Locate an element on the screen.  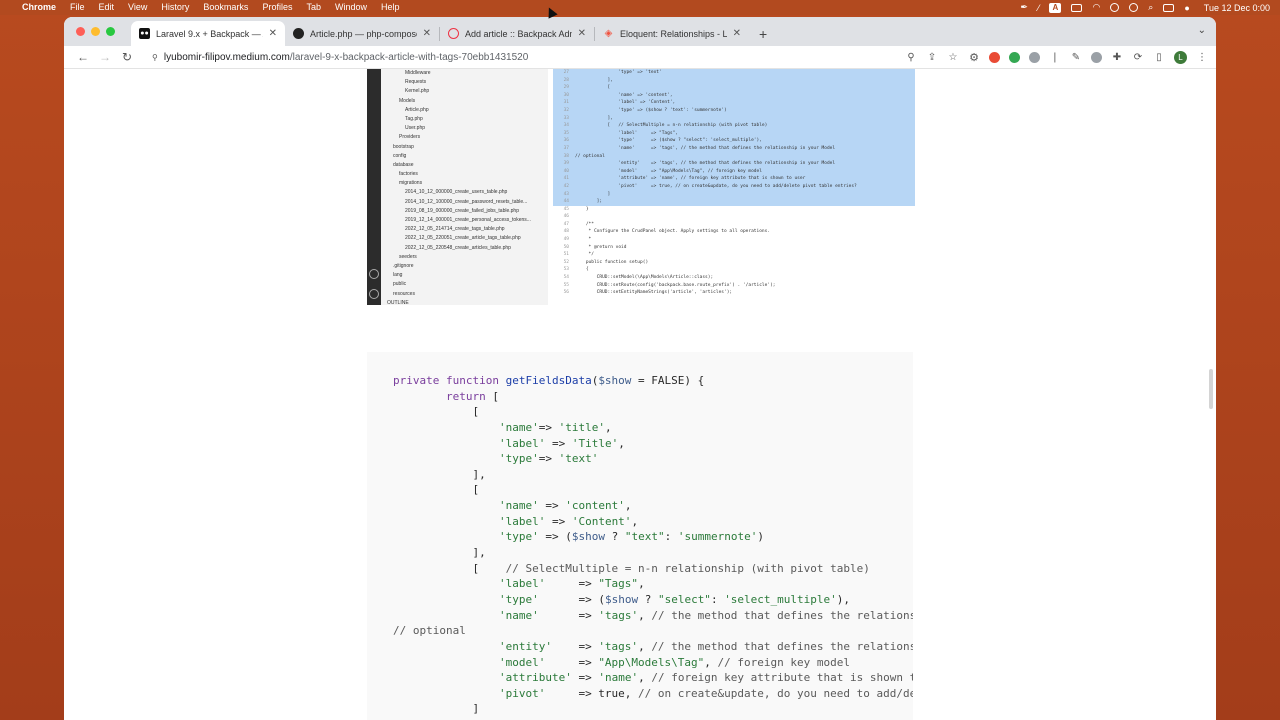
tab-title: Add article :: Backpack Admin is located at coordinates (518, 33).